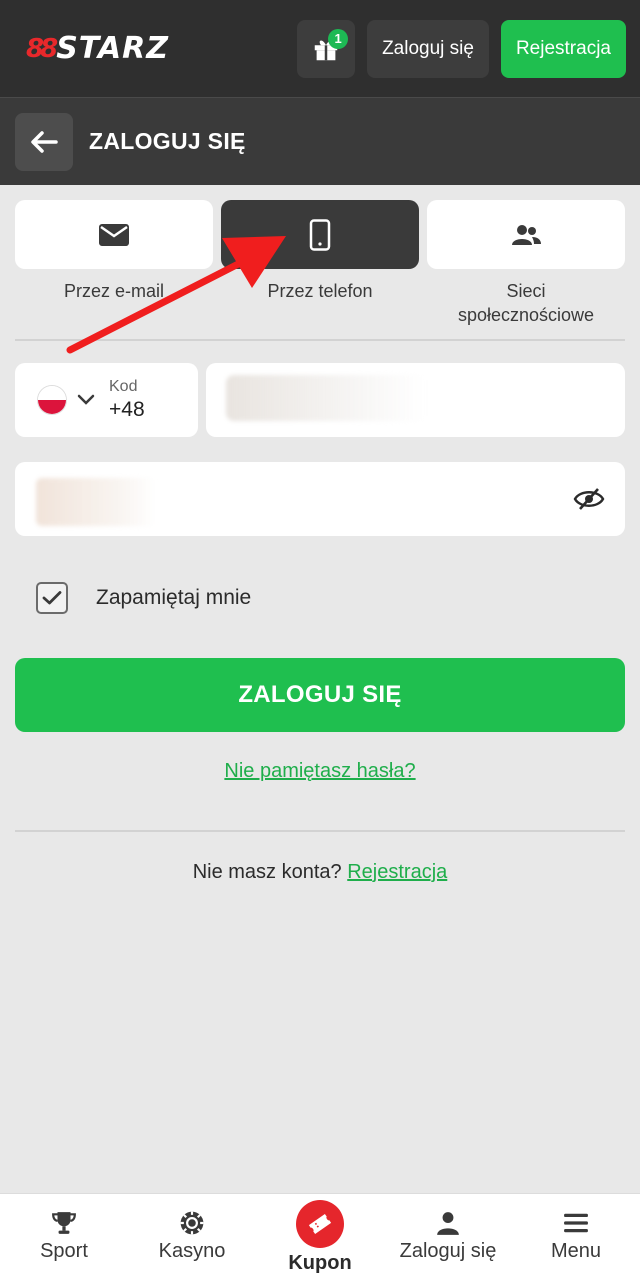  What do you see at coordinates (106, 400) in the screenshot?
I see `country-code-select: Kod +48` at bounding box center [106, 400].